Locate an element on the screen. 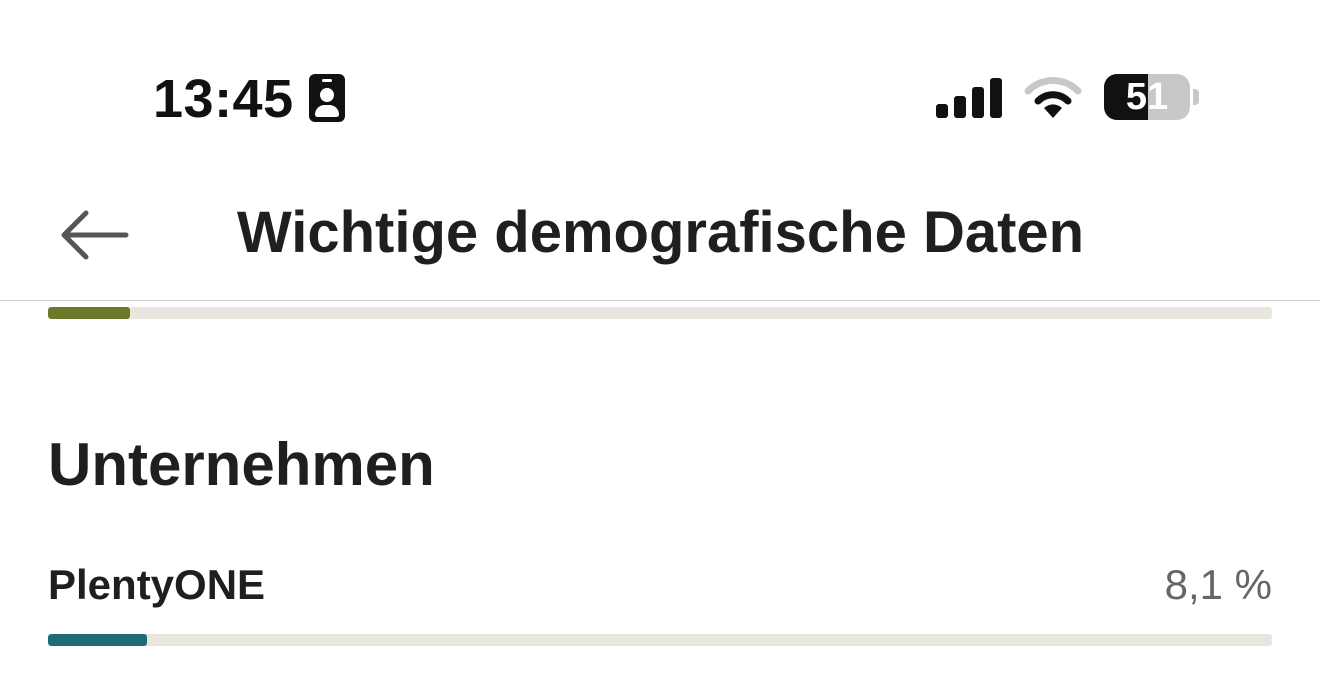  previous-progress-fill is located at coordinates (89, 313).